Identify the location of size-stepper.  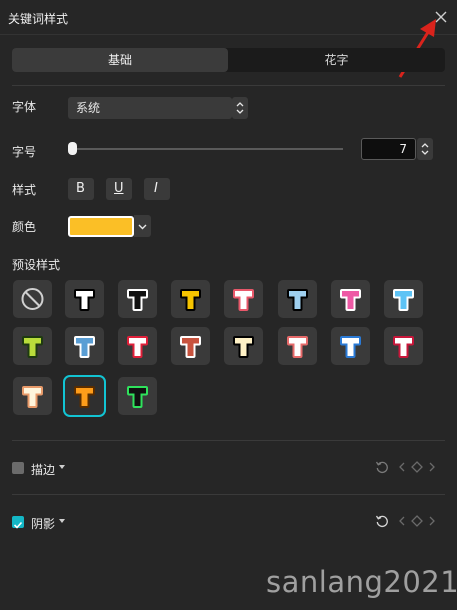
(425, 149).